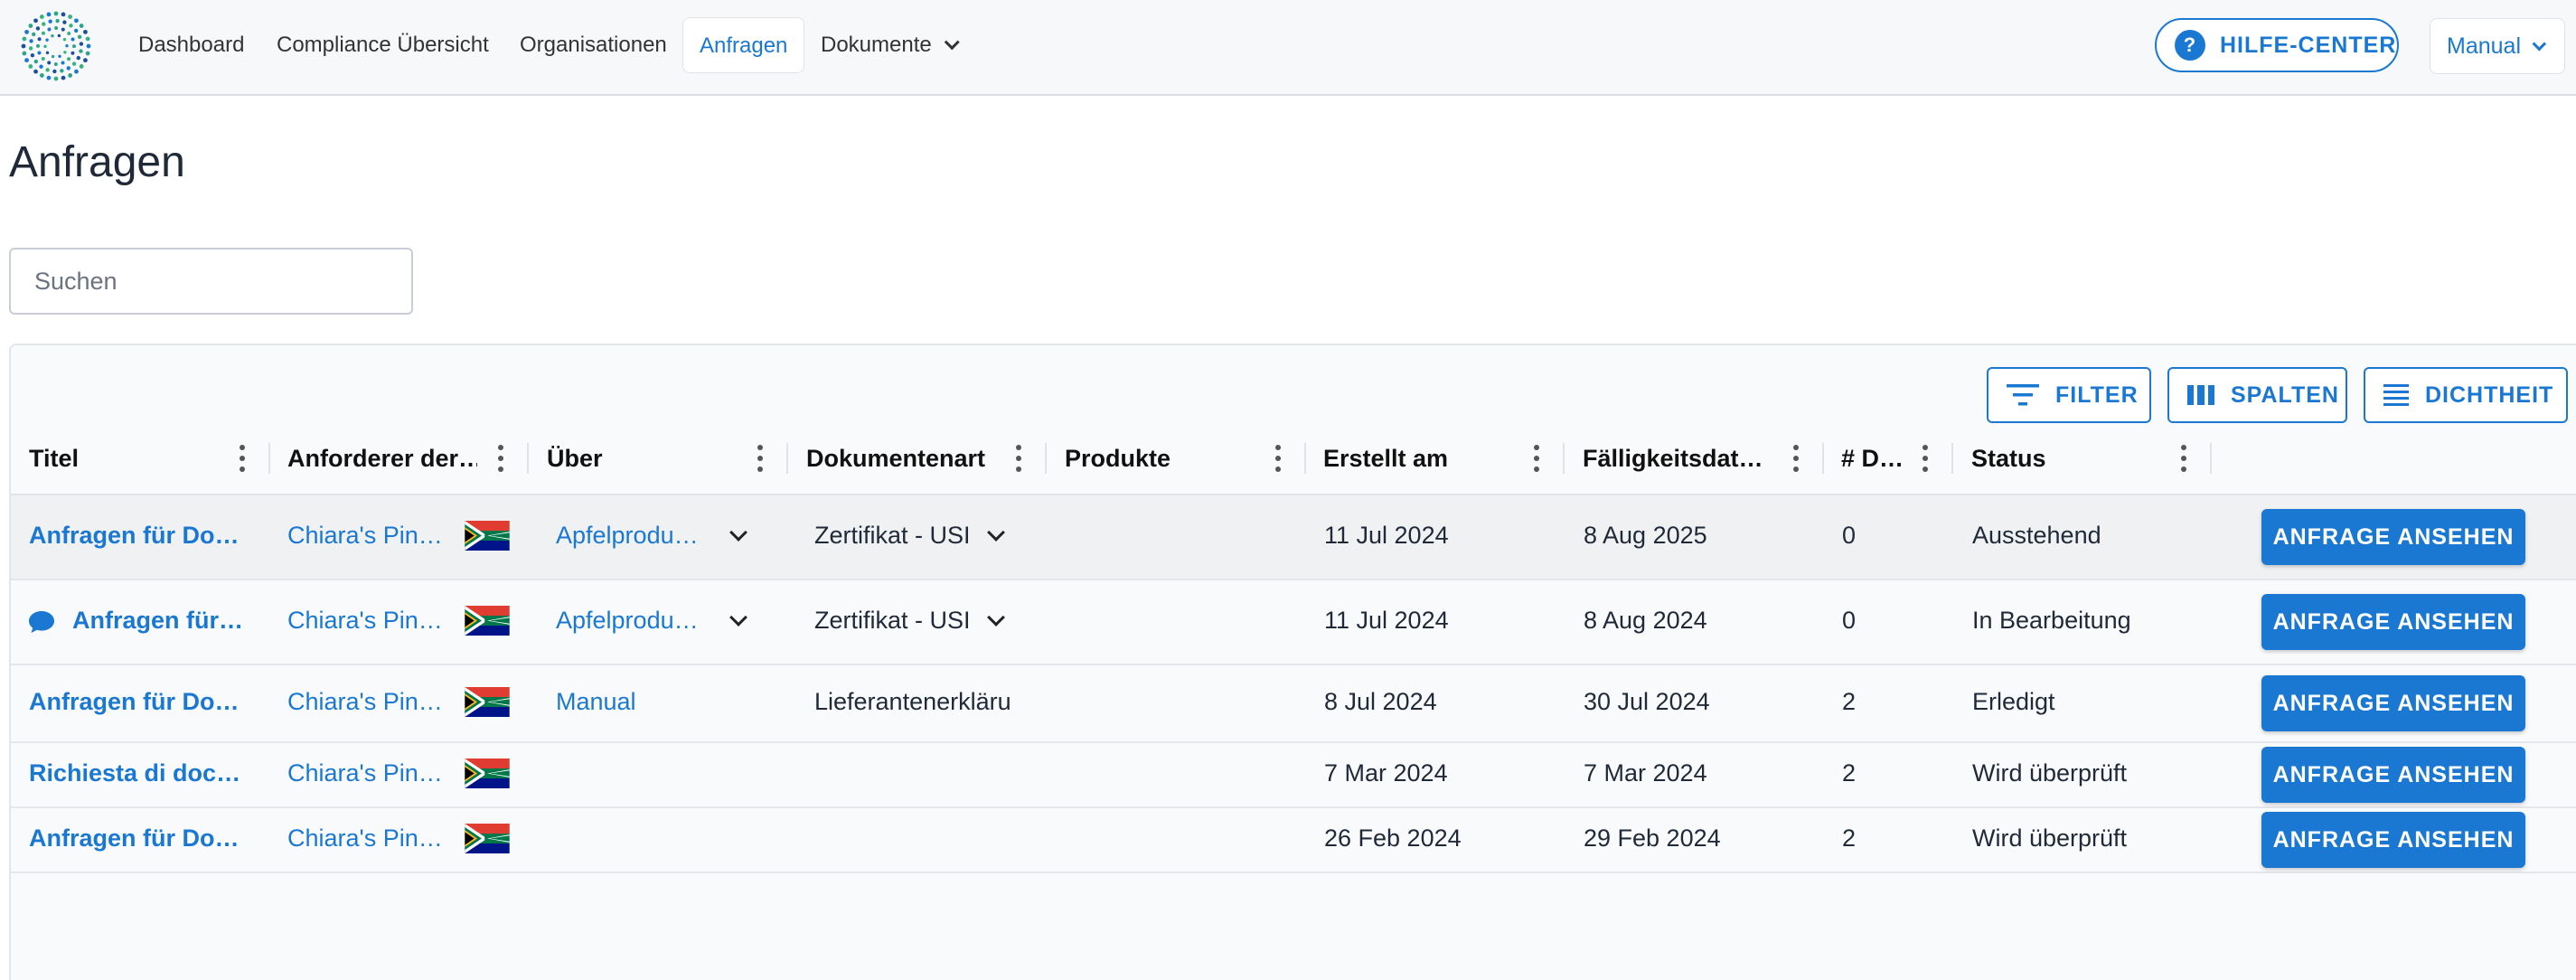 The height and width of the screenshot is (980, 2576). Describe the element at coordinates (906, 458) in the screenshot. I see `column-header-doctype: Dokumentenart` at that location.